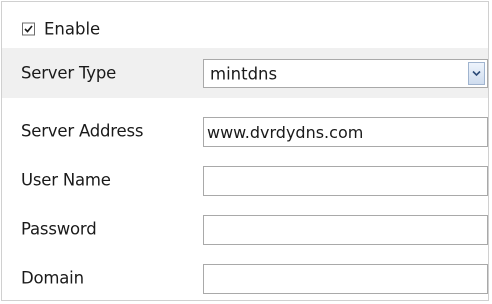 The width and height of the screenshot is (492, 304). Describe the element at coordinates (345, 73) in the screenshot. I see `server-type-select: mintdns` at that location.